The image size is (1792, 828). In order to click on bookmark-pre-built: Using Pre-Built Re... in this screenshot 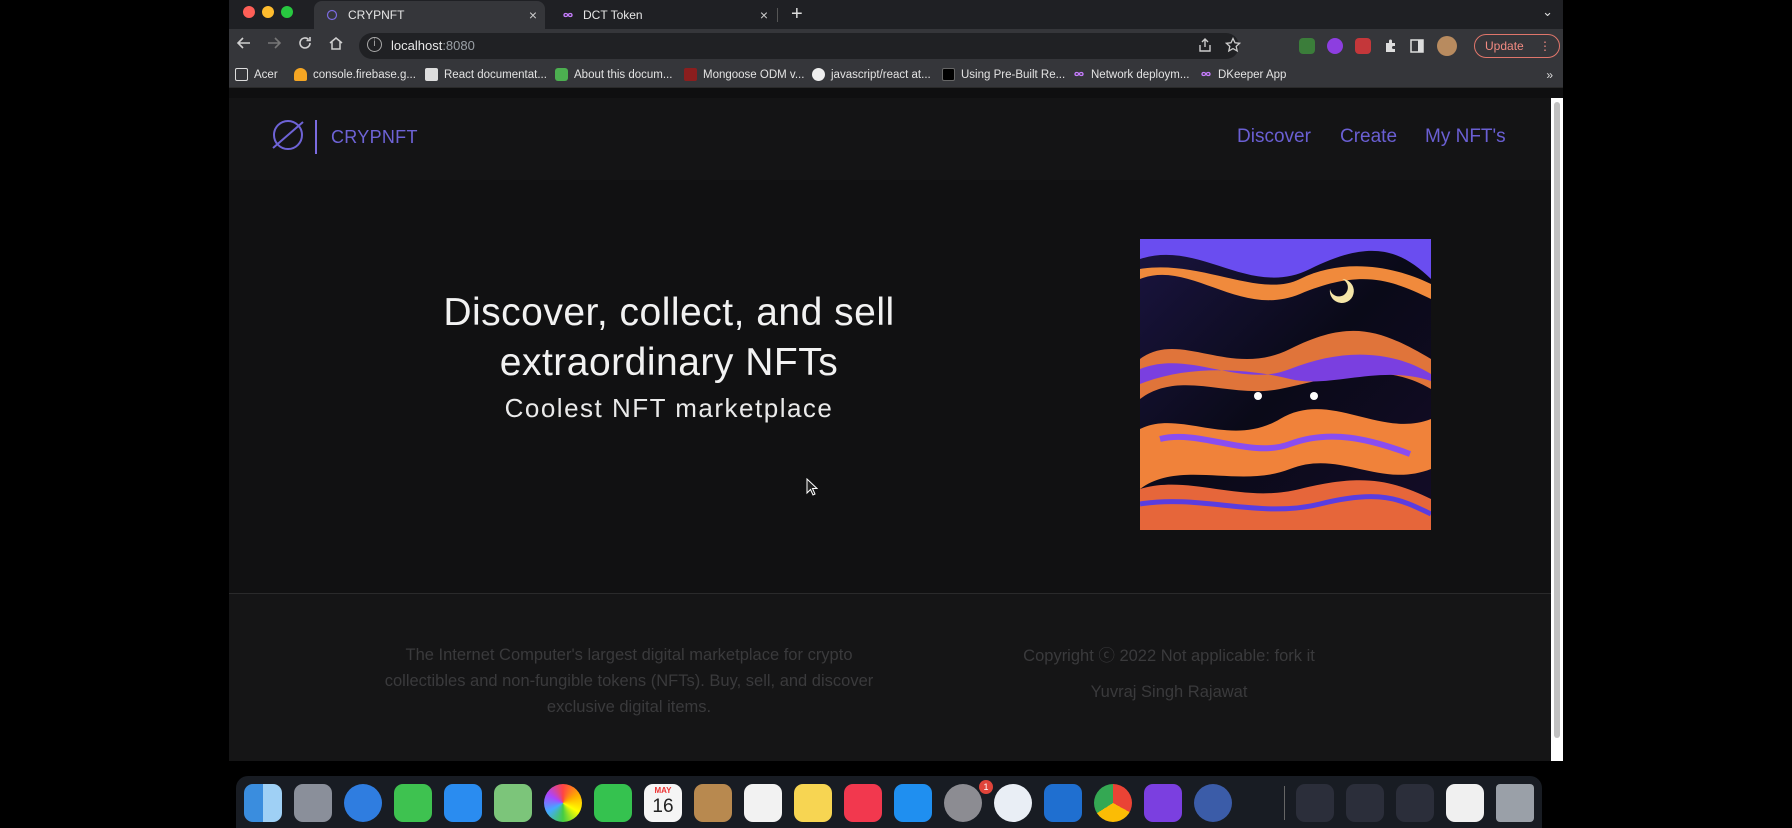, I will do `click(1003, 74)`.